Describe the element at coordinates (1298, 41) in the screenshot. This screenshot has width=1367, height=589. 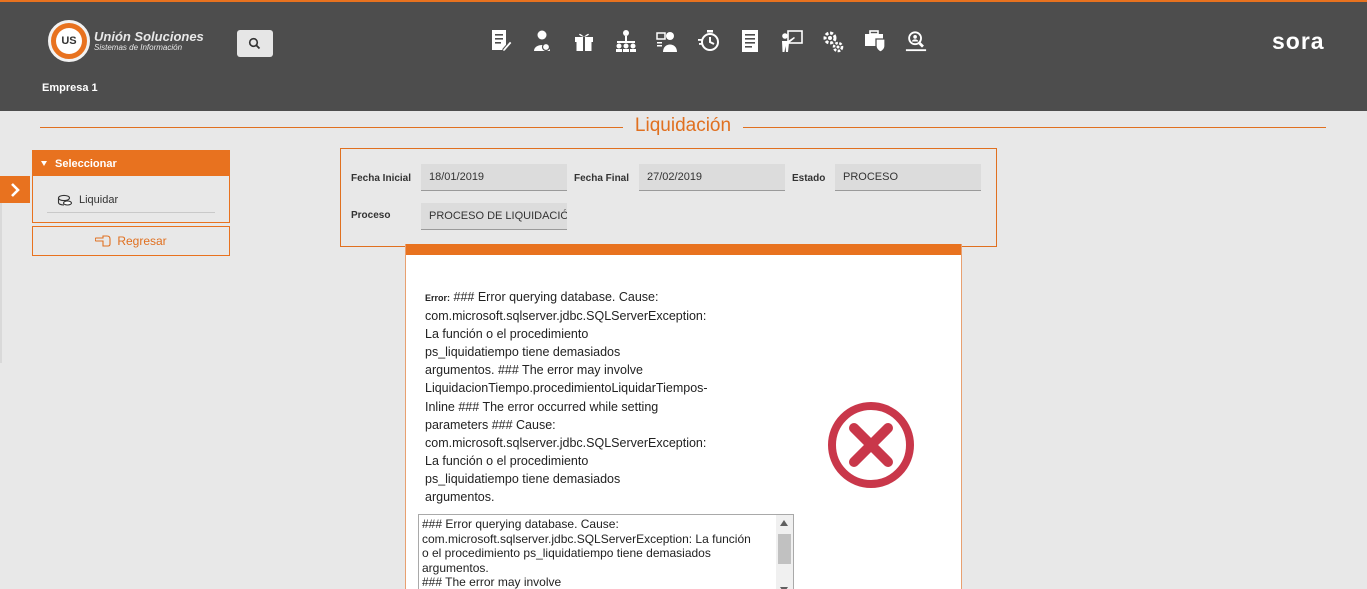
I see `brand-logo: sora` at that location.